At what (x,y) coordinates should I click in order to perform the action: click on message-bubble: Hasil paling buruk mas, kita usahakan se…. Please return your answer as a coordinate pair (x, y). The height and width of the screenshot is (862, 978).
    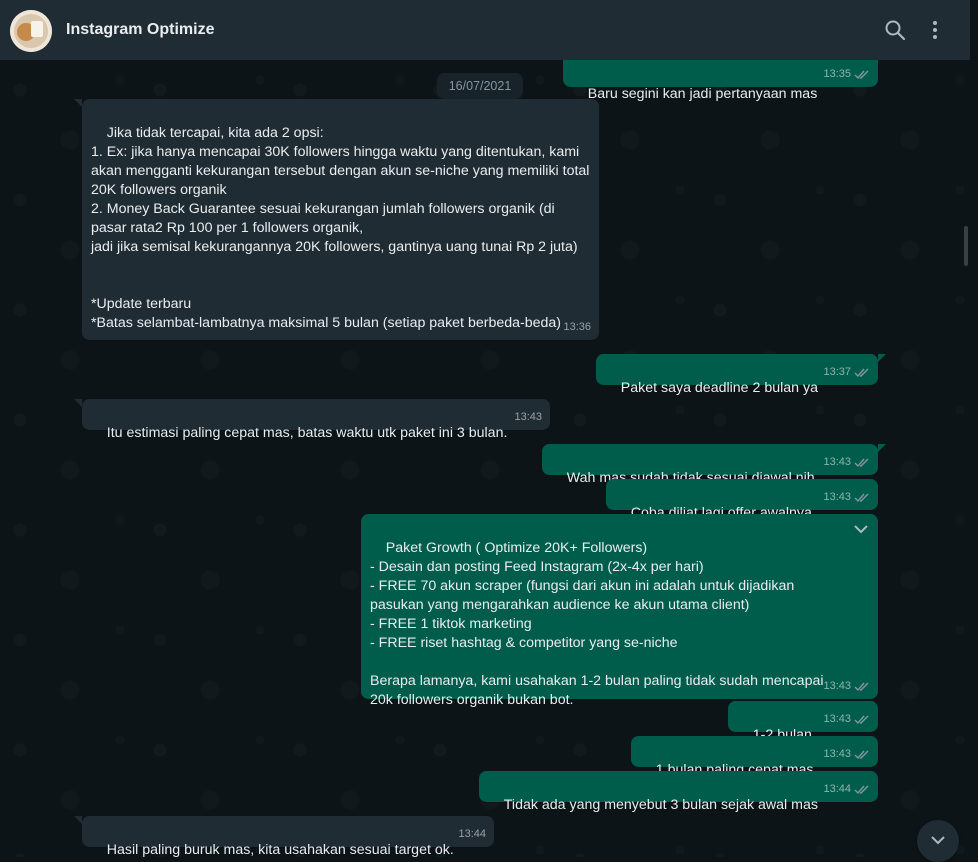
    Looking at the image, I should click on (284, 836).